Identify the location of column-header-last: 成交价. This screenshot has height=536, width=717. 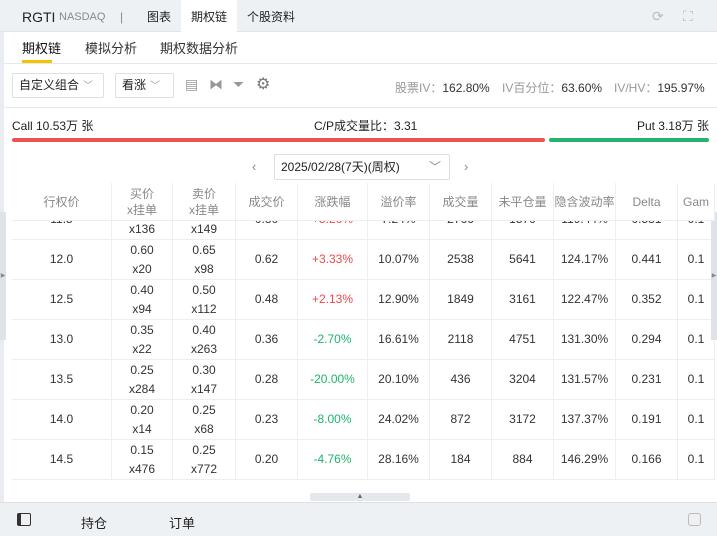
(267, 201).